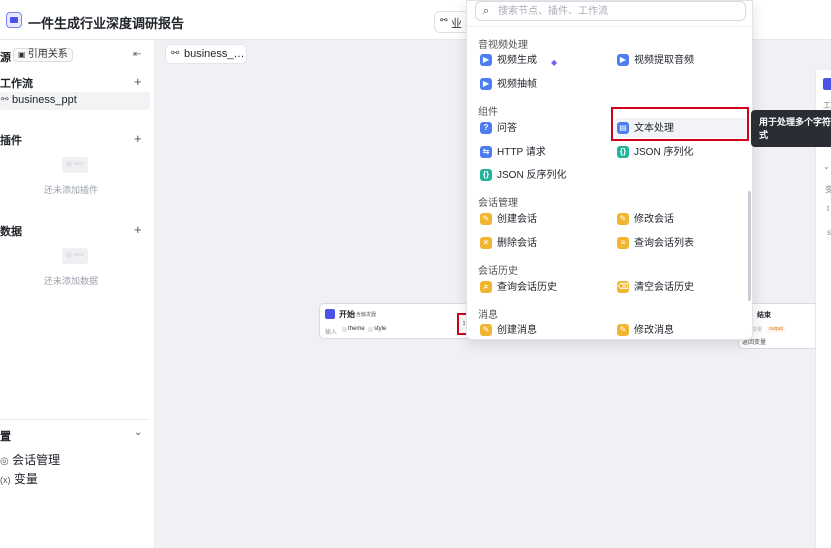 This screenshot has width=831, height=548. I want to click on node-item-video-frame: ▶ 视频抽帧, so click(508, 87).